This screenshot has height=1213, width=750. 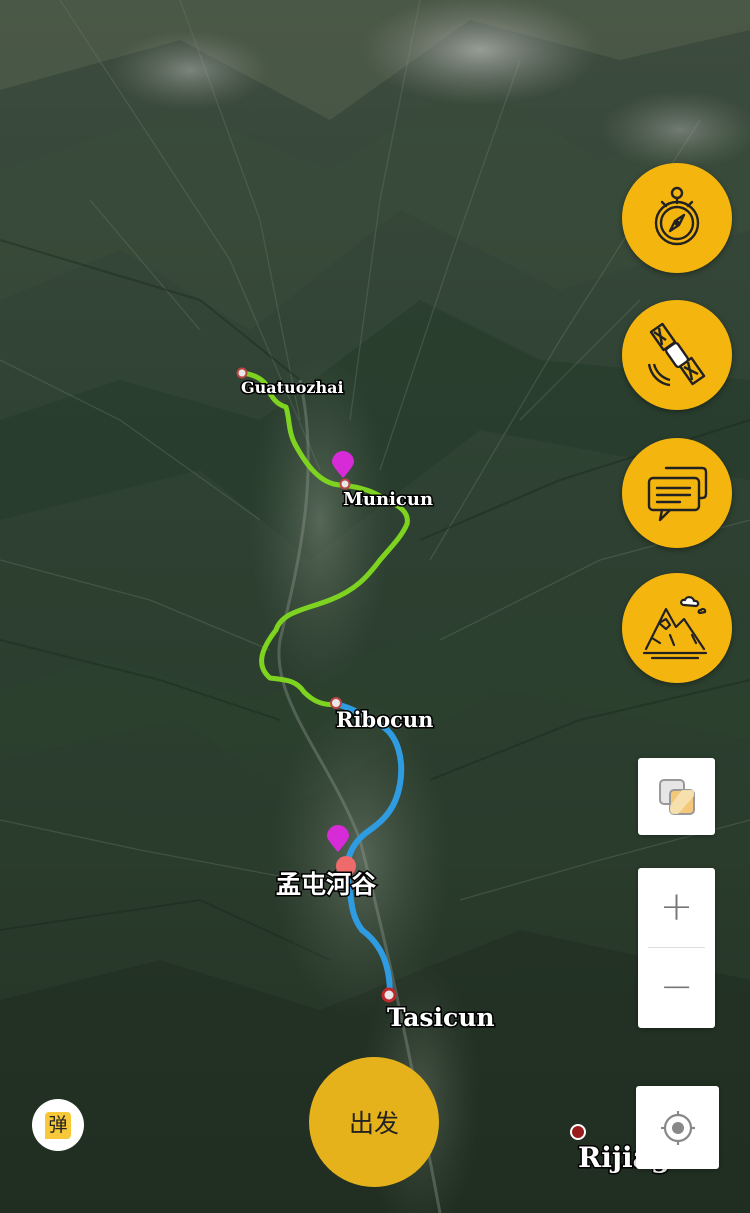 I want to click on depart-button-label: 出发, so click(x=373, y=1123).